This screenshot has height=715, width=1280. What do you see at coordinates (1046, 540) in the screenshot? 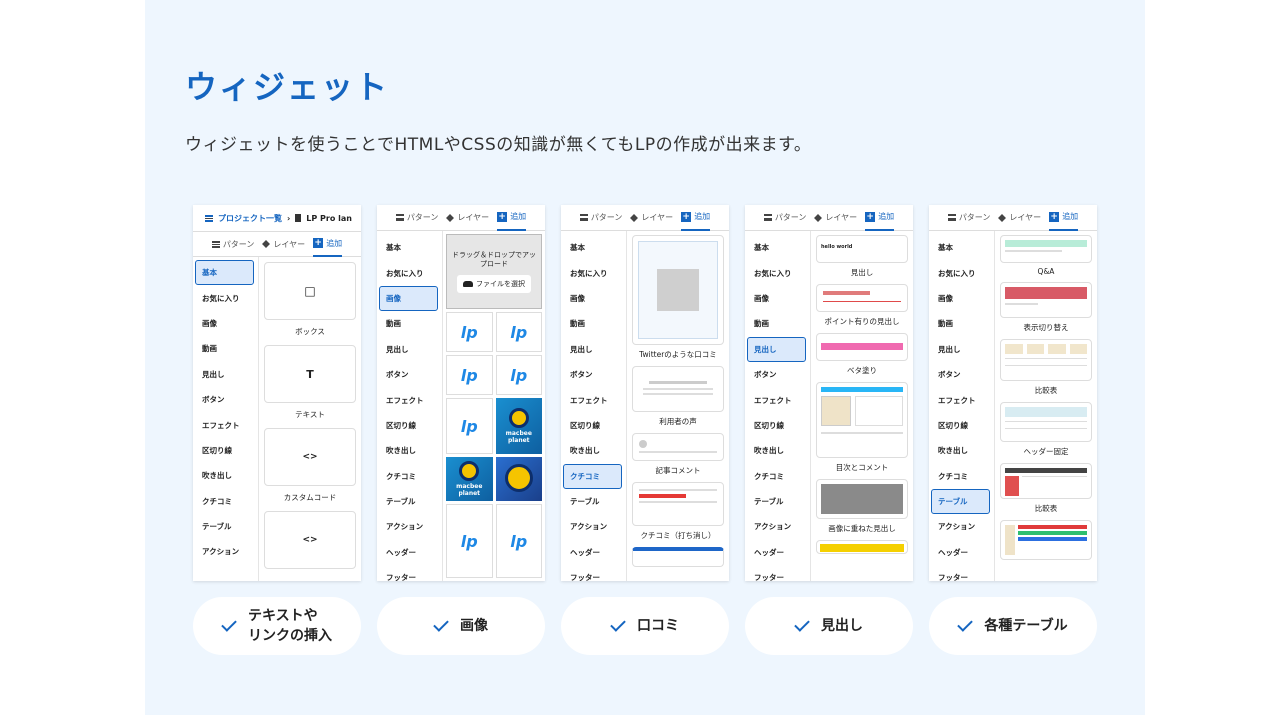
I see `widget-table-more` at bounding box center [1046, 540].